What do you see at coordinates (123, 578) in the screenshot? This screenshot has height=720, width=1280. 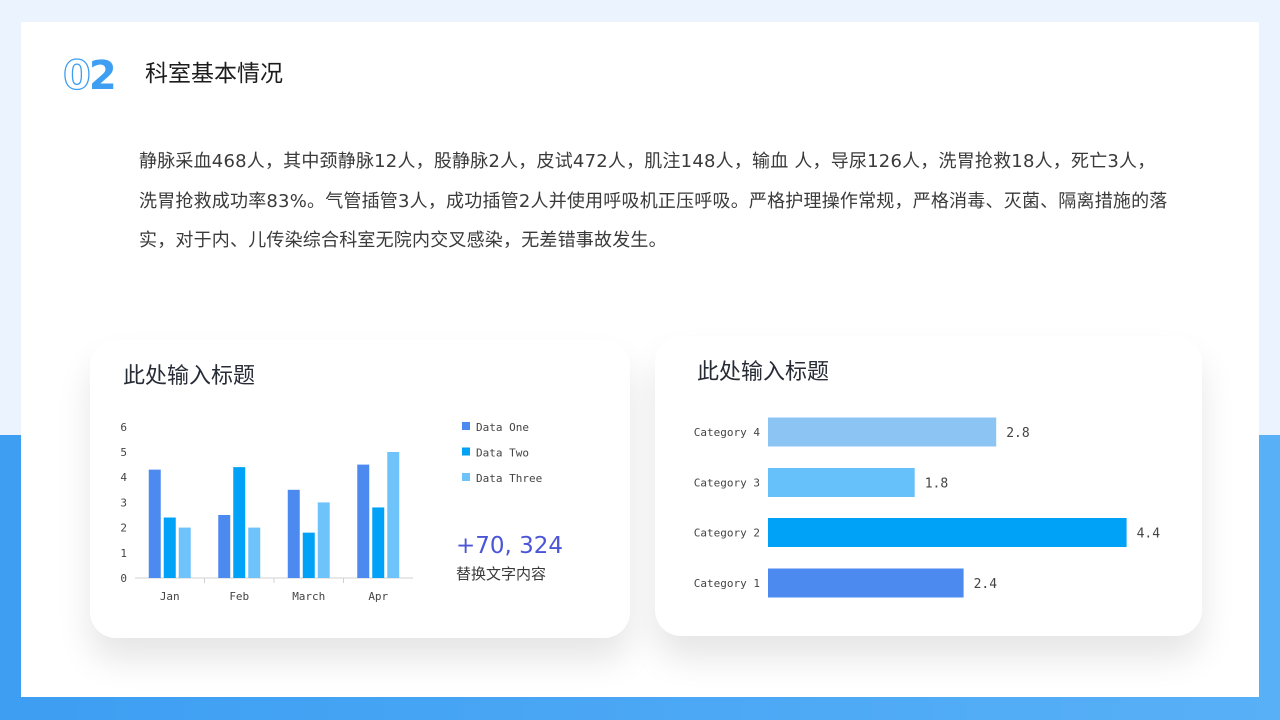 I see `y-tick-label: 0` at bounding box center [123, 578].